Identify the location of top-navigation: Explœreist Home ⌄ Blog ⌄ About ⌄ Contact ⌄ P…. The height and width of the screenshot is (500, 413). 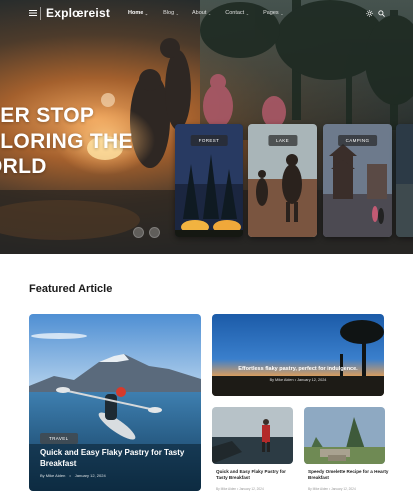
(206, 14).